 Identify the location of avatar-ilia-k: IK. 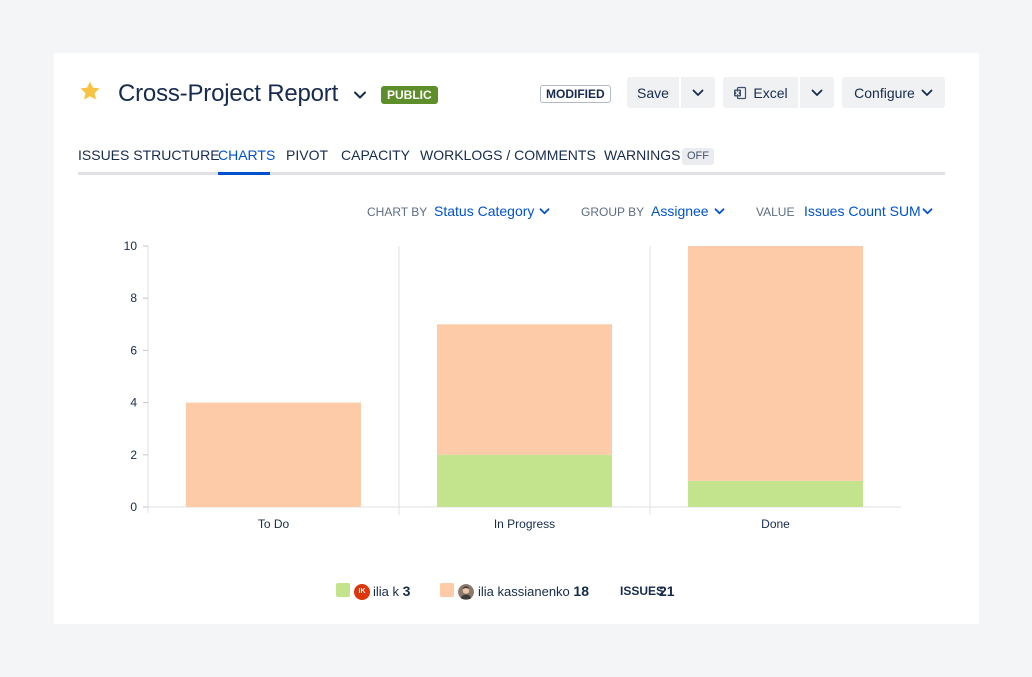
(362, 592).